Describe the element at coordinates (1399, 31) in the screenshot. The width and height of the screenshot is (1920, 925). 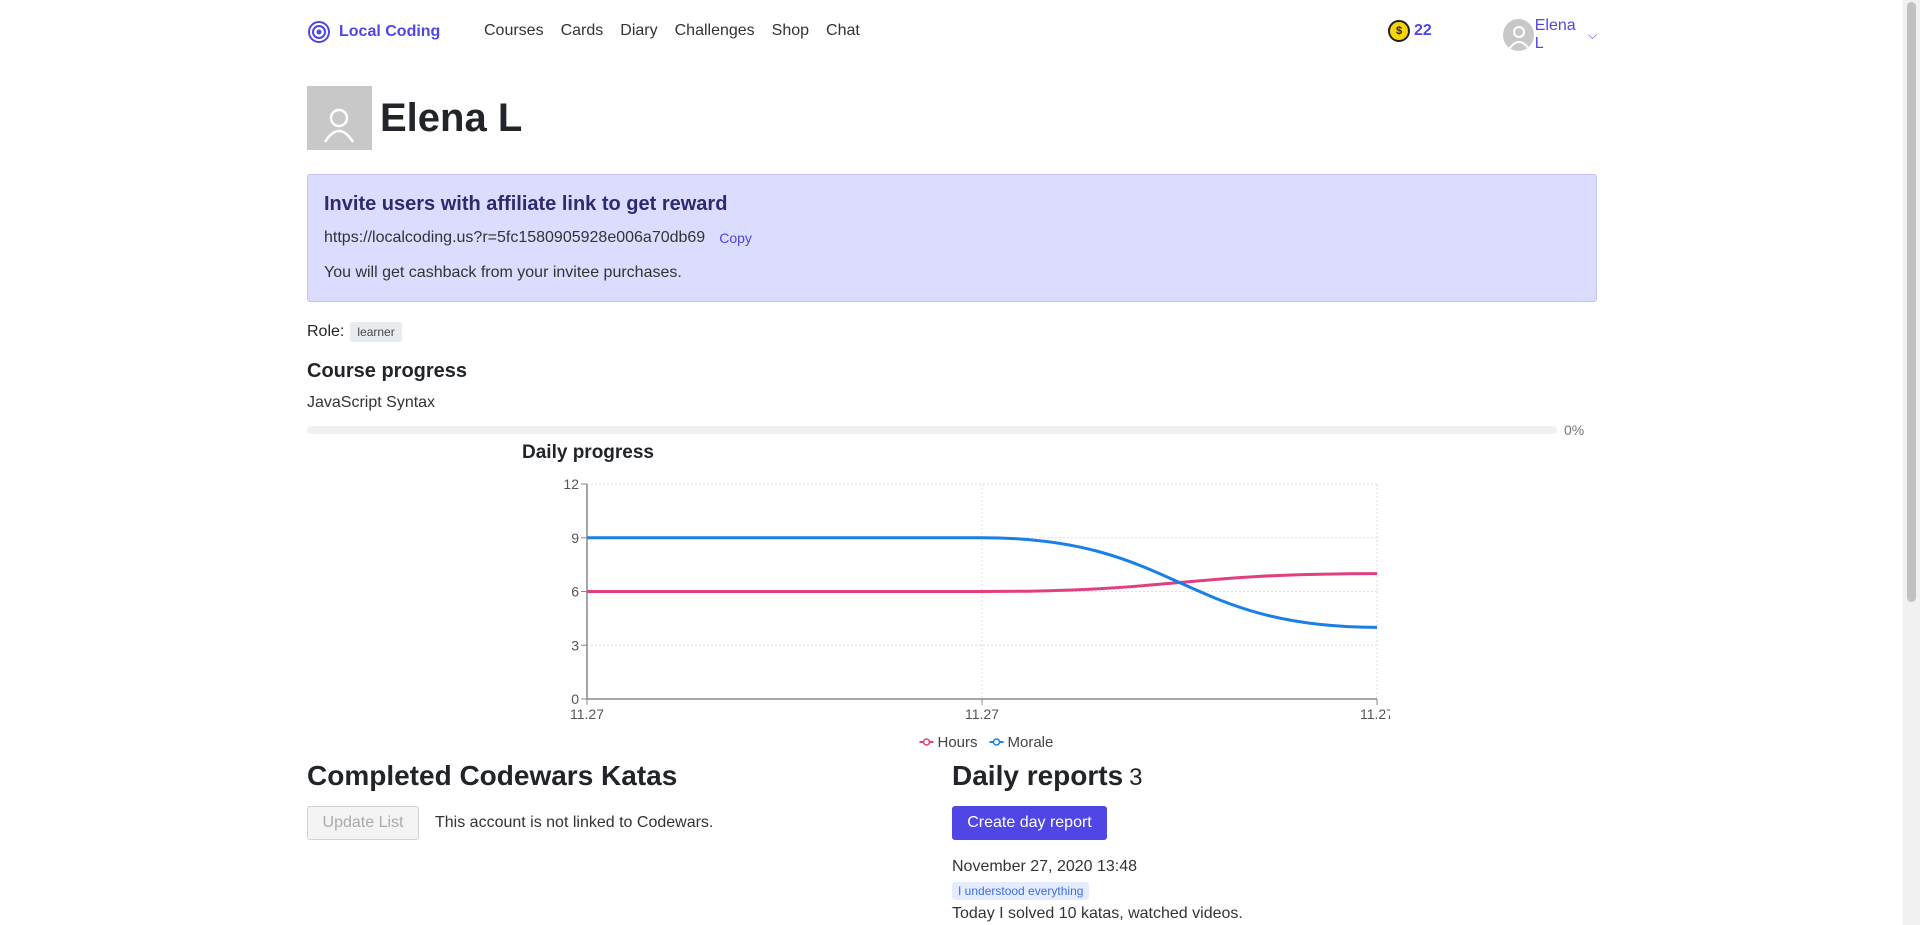
I see `coin-icon: $` at that location.